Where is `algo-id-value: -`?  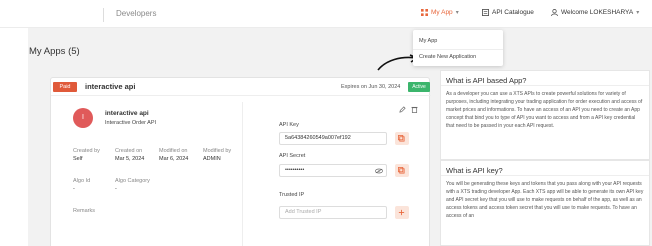
algo-id-value: - is located at coordinates (74, 189).